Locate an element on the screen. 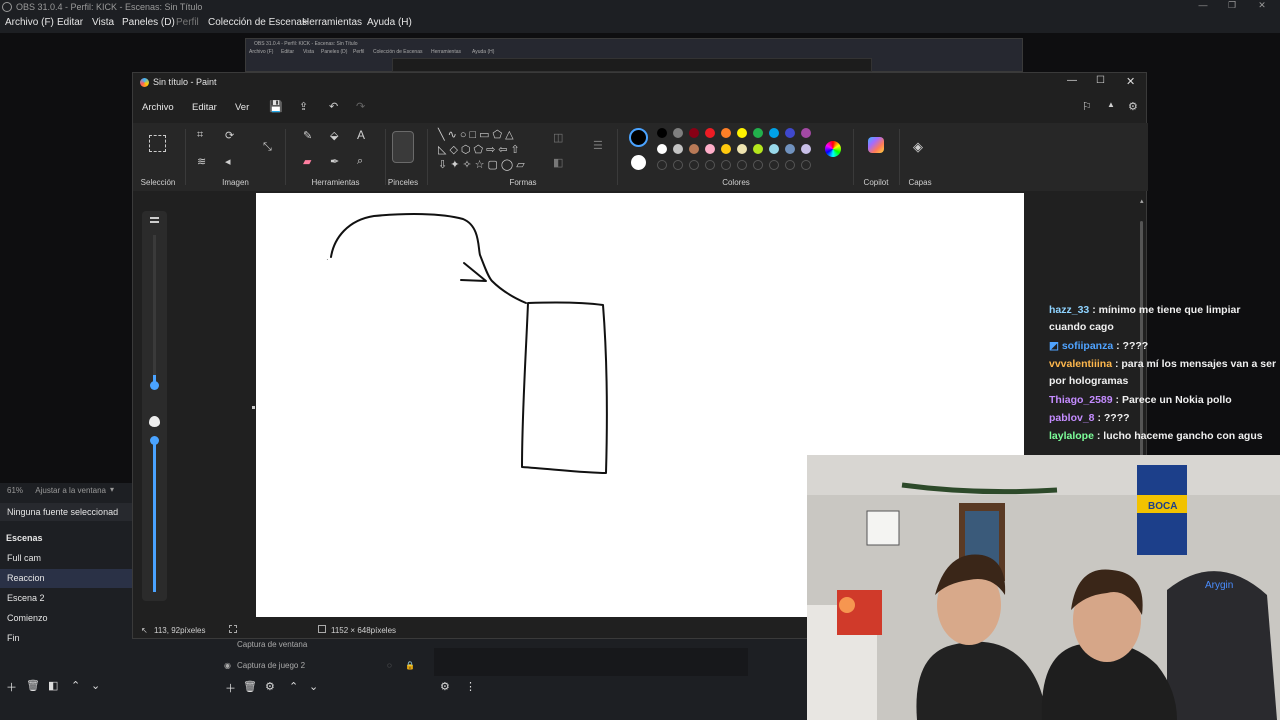  menu-ayuda: Ayuda (H) is located at coordinates (389, 22).